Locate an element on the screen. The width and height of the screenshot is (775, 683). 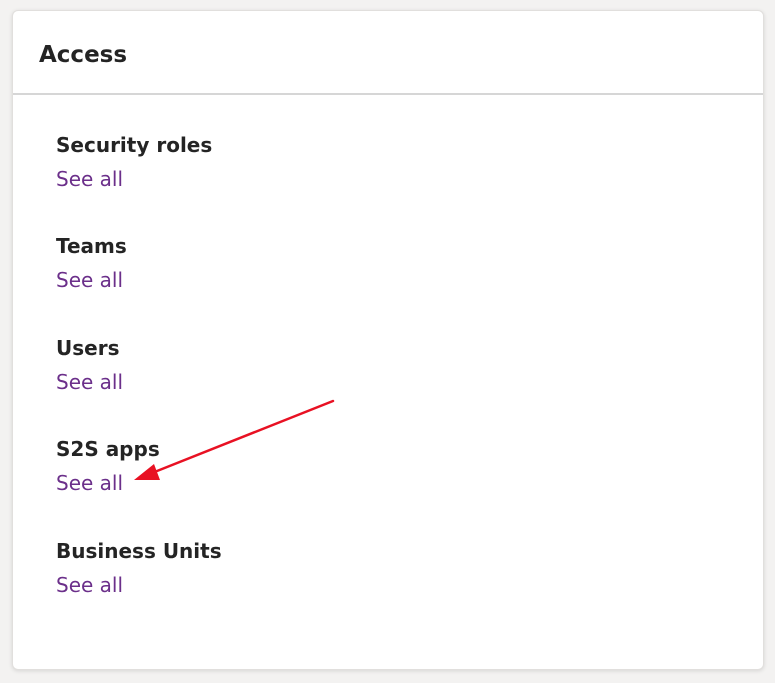
section-users: Users See all is located at coordinates (89, 365).